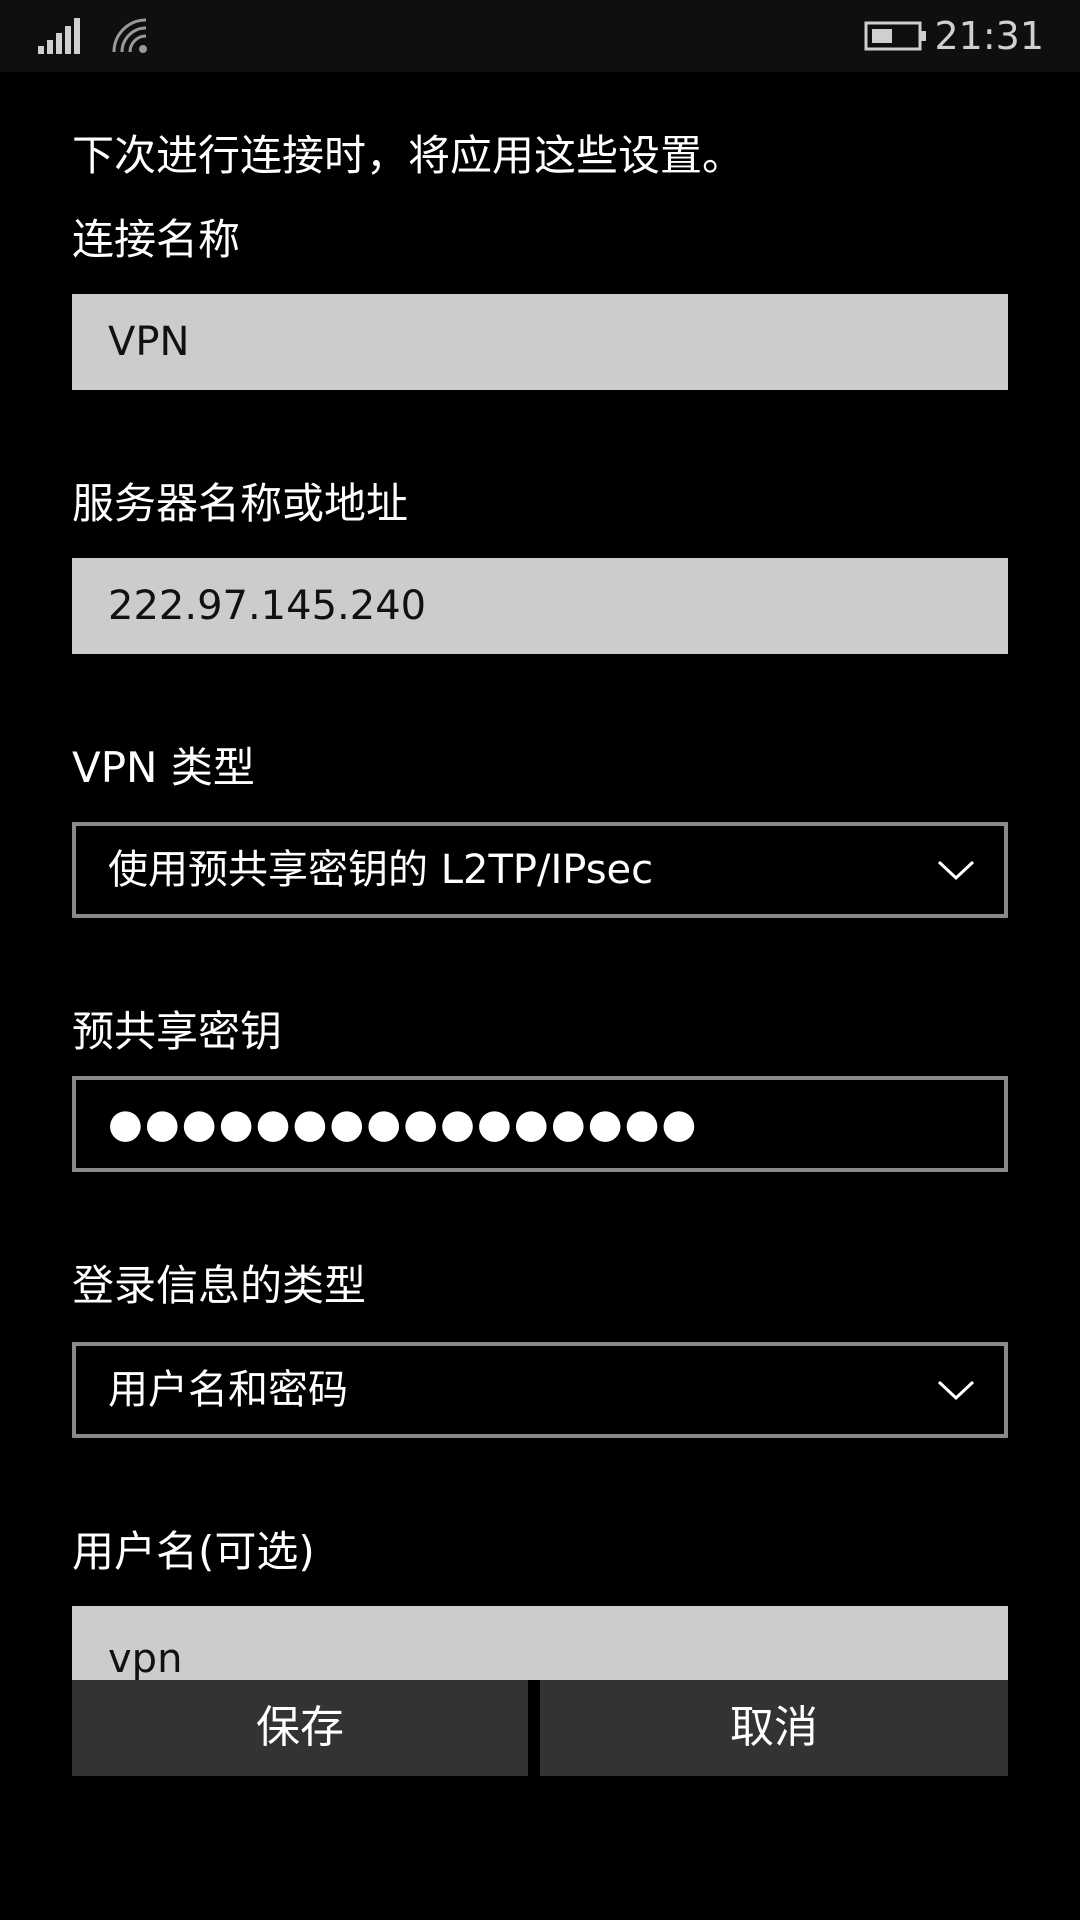 This screenshot has width=1080, height=1920. What do you see at coordinates (149, 342) in the screenshot?
I see `connection-name-value: VPN` at bounding box center [149, 342].